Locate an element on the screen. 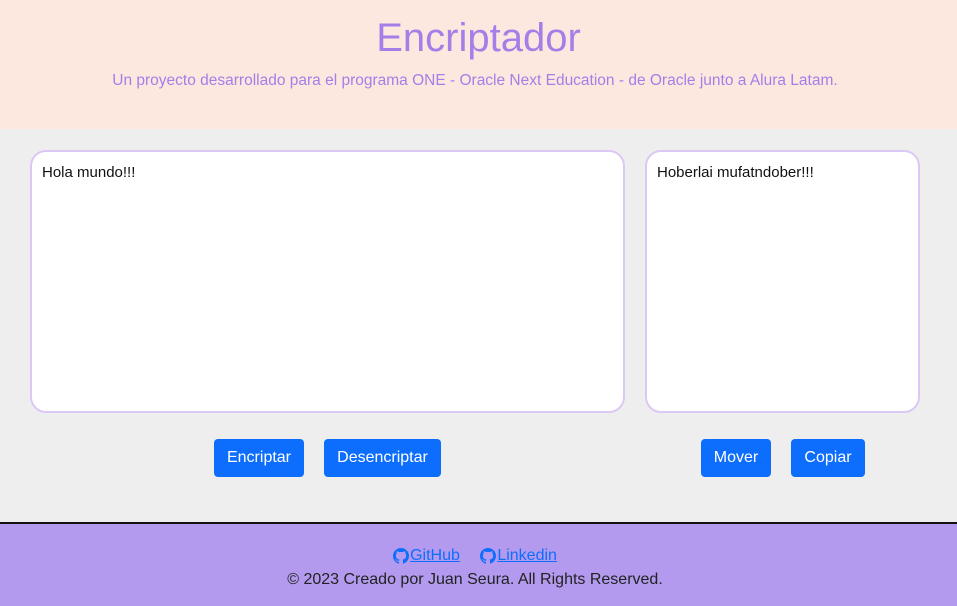 This screenshot has height=606, width=957. output-textarea: Hoberlai mufatndober!!! is located at coordinates (782, 281).